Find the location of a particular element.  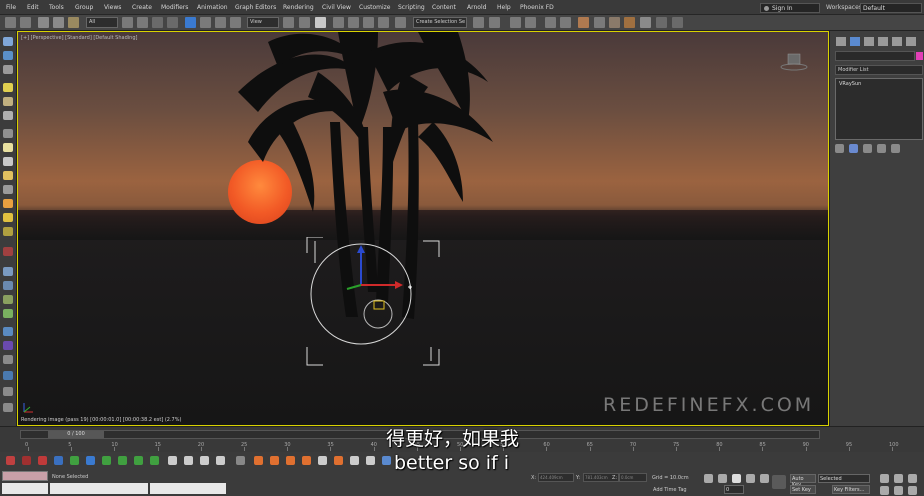

menu-arnold: Arnold is located at coordinates (476, 7).